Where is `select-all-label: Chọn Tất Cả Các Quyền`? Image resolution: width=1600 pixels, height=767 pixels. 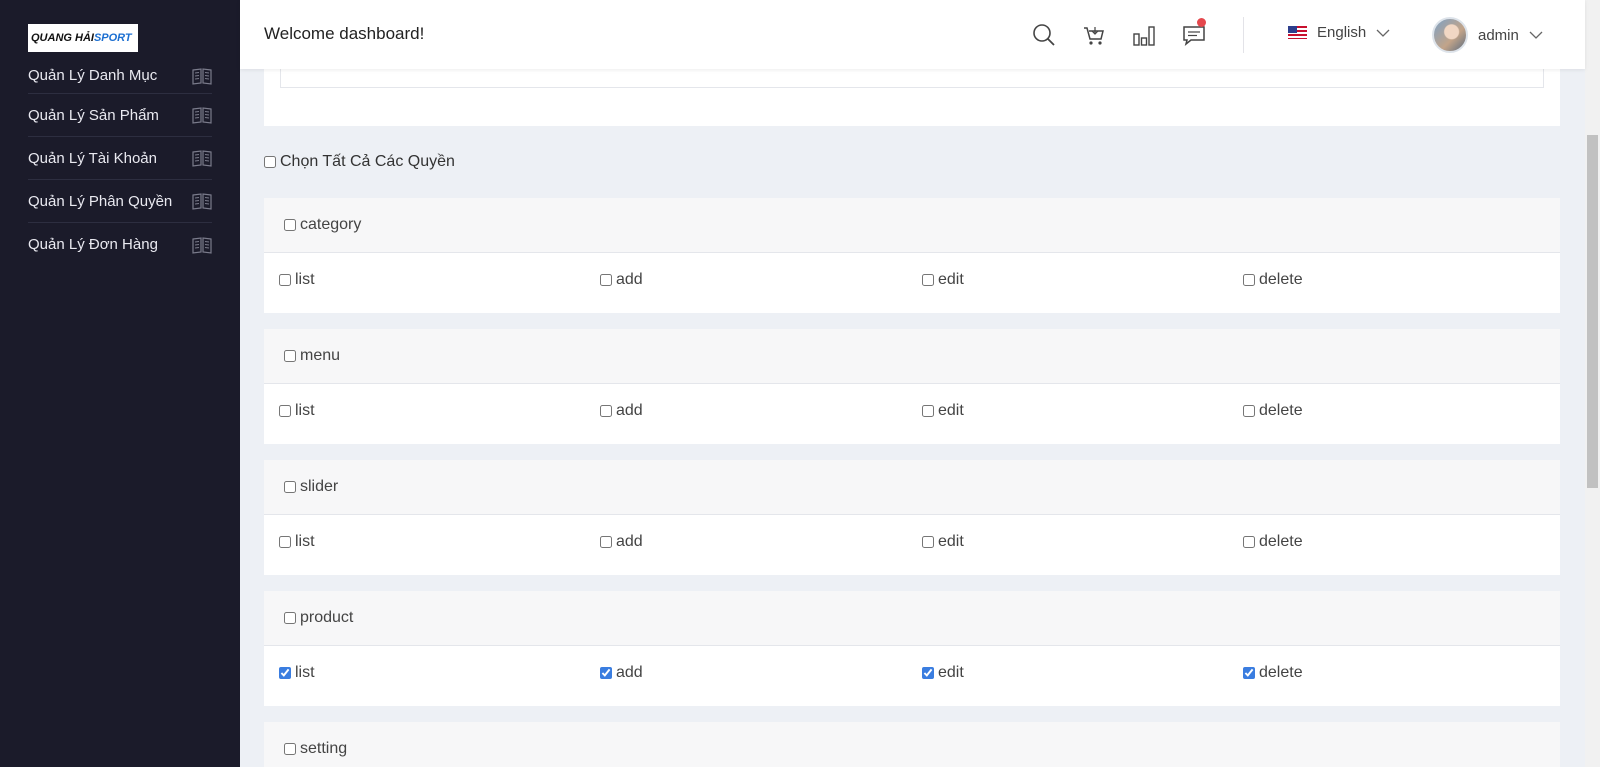 select-all-label: Chọn Tất Cả Các Quyền is located at coordinates (367, 161).